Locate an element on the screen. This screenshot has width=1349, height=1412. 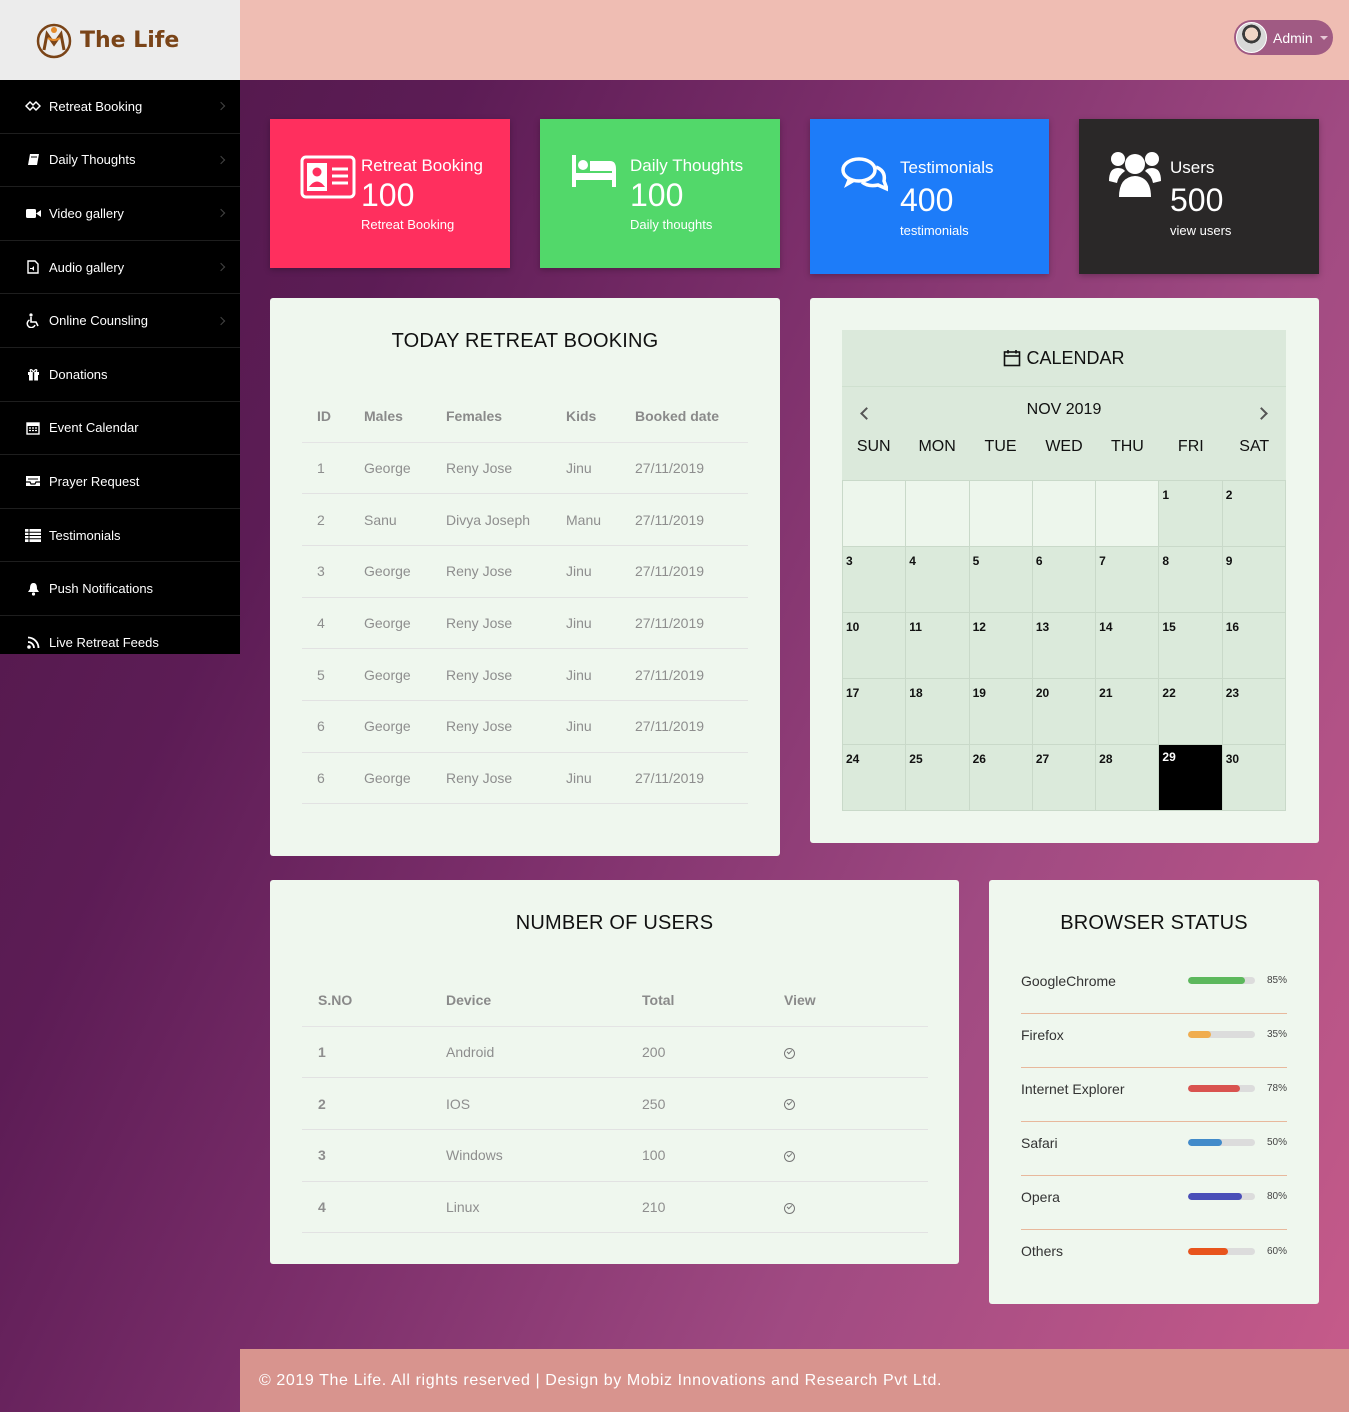
calendar-day: 19 is located at coordinates (1001, 712).